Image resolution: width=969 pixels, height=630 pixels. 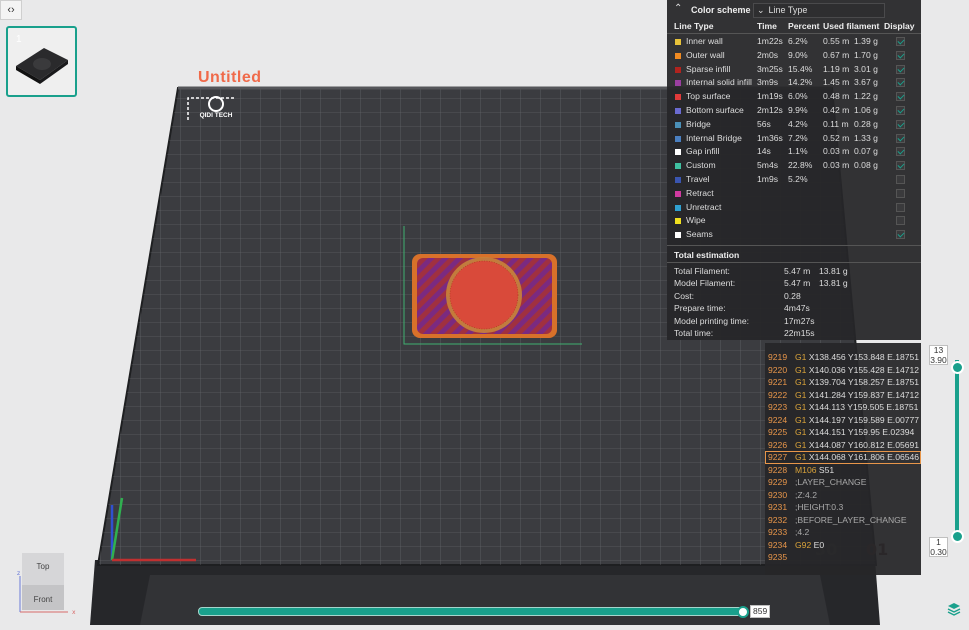 I want to click on gcode-line: 9222 G1 X141.284 Y159.837 E.14712, so click(x=843, y=395).